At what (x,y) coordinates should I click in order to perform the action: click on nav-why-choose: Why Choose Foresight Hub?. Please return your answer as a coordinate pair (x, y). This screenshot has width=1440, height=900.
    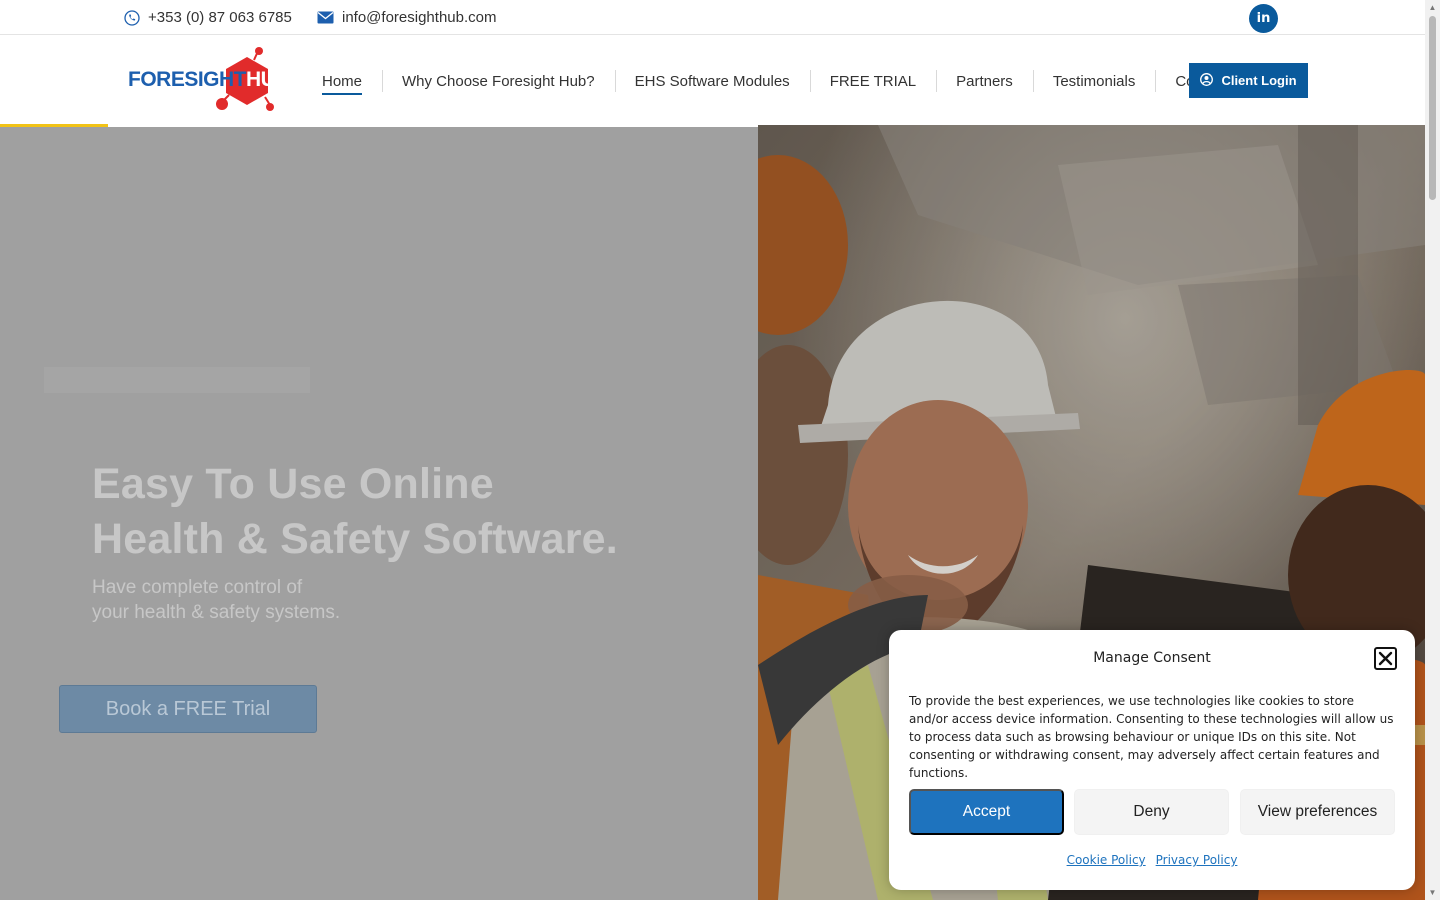
    Looking at the image, I should click on (498, 81).